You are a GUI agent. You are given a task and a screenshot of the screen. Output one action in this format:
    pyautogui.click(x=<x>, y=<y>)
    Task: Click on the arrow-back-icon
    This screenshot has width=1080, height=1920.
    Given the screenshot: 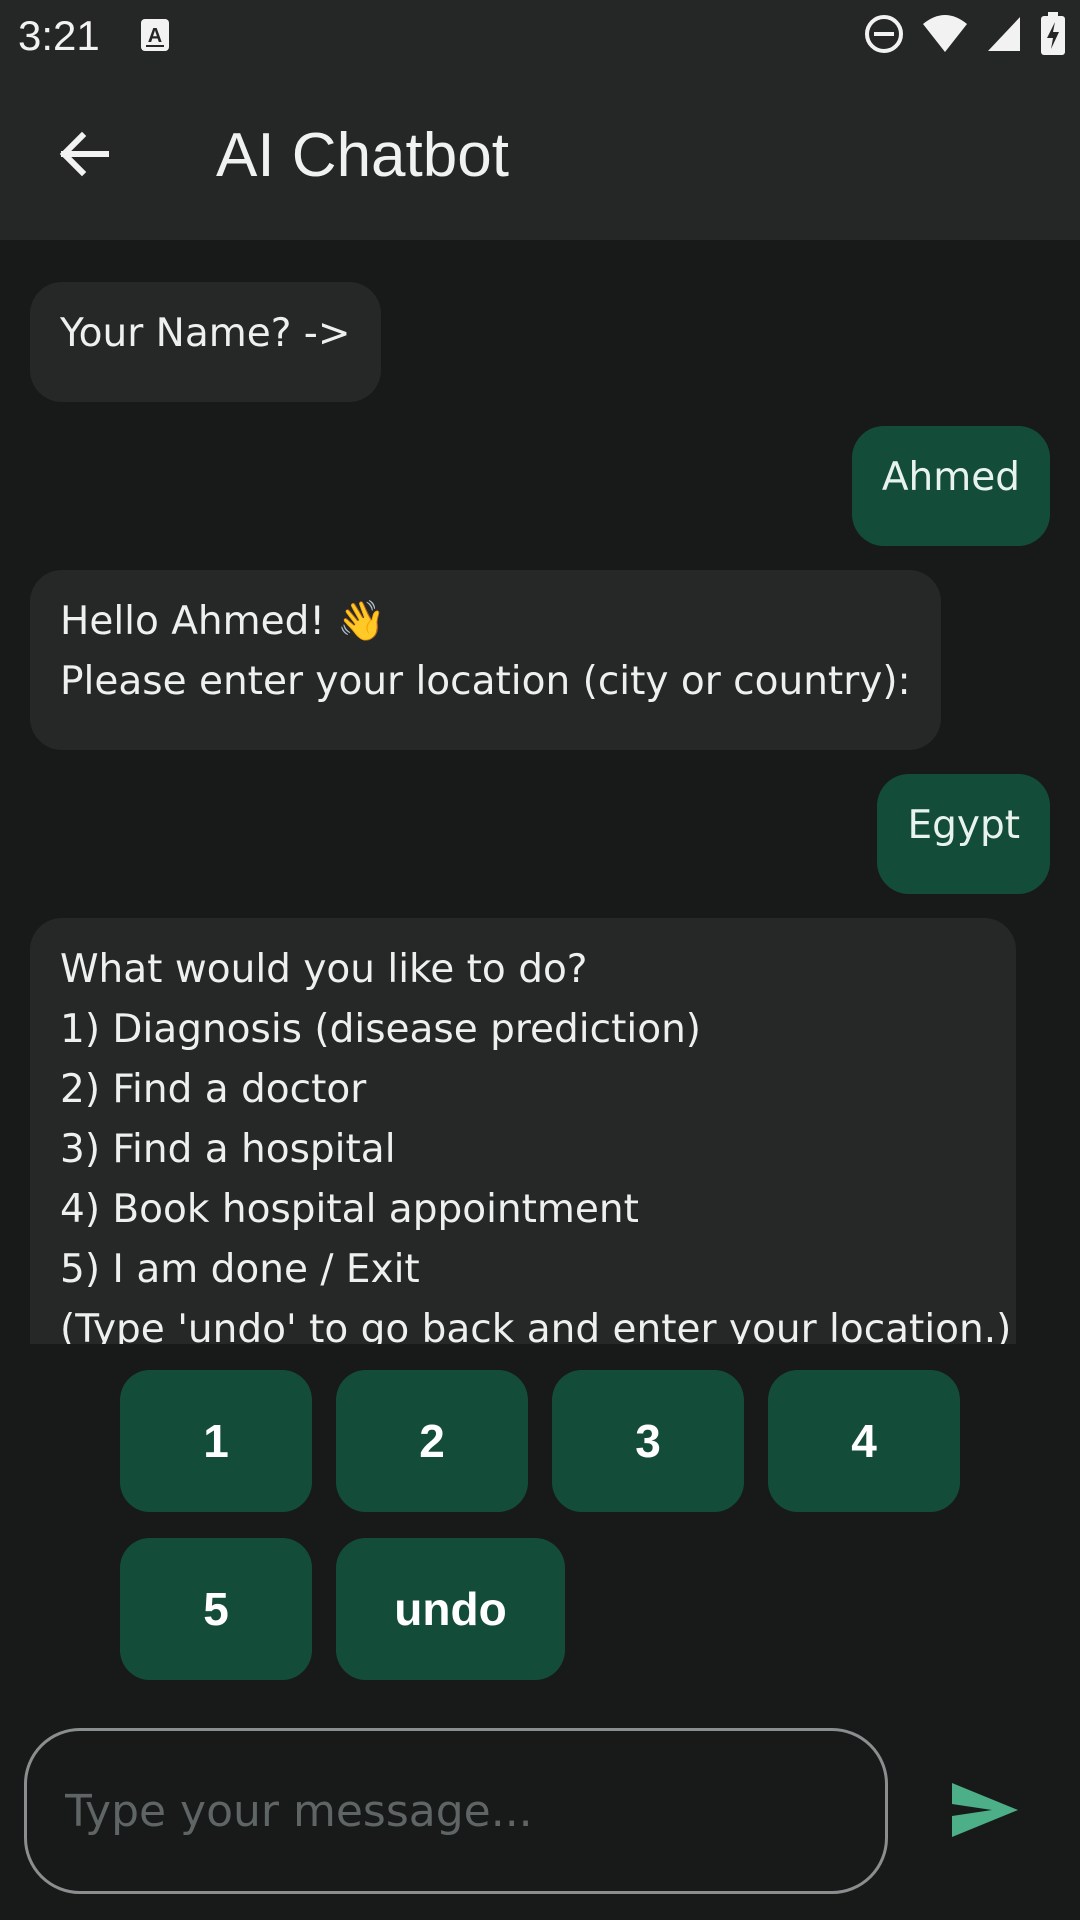 What is the action you would take?
    pyautogui.click(x=84, y=156)
    